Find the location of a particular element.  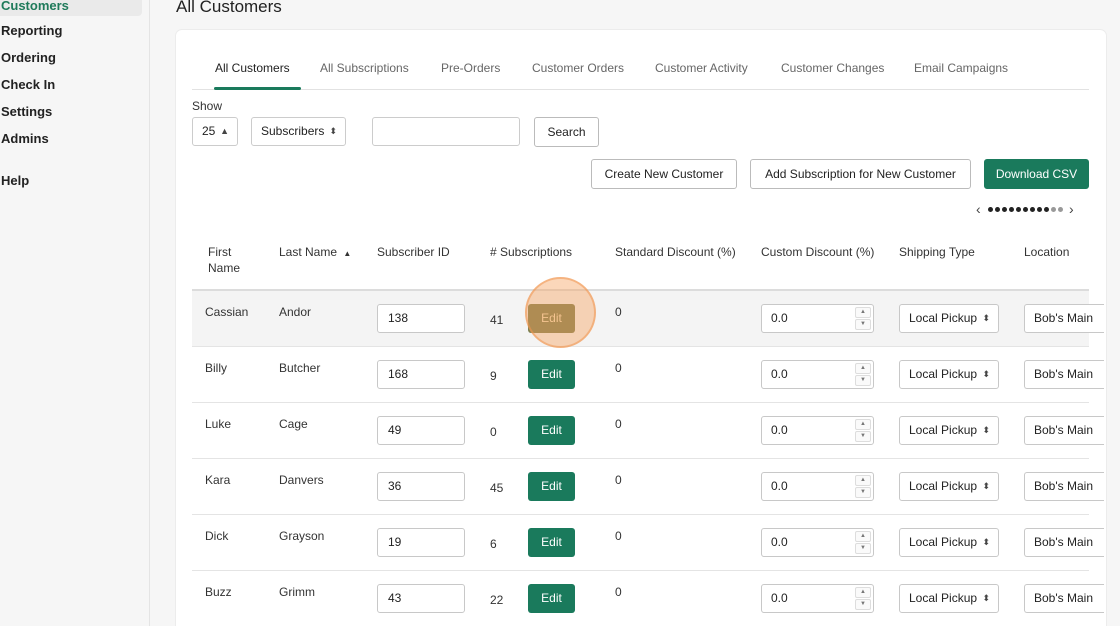

tab-all-subscriptions: All Subscriptions is located at coordinates (364, 68).